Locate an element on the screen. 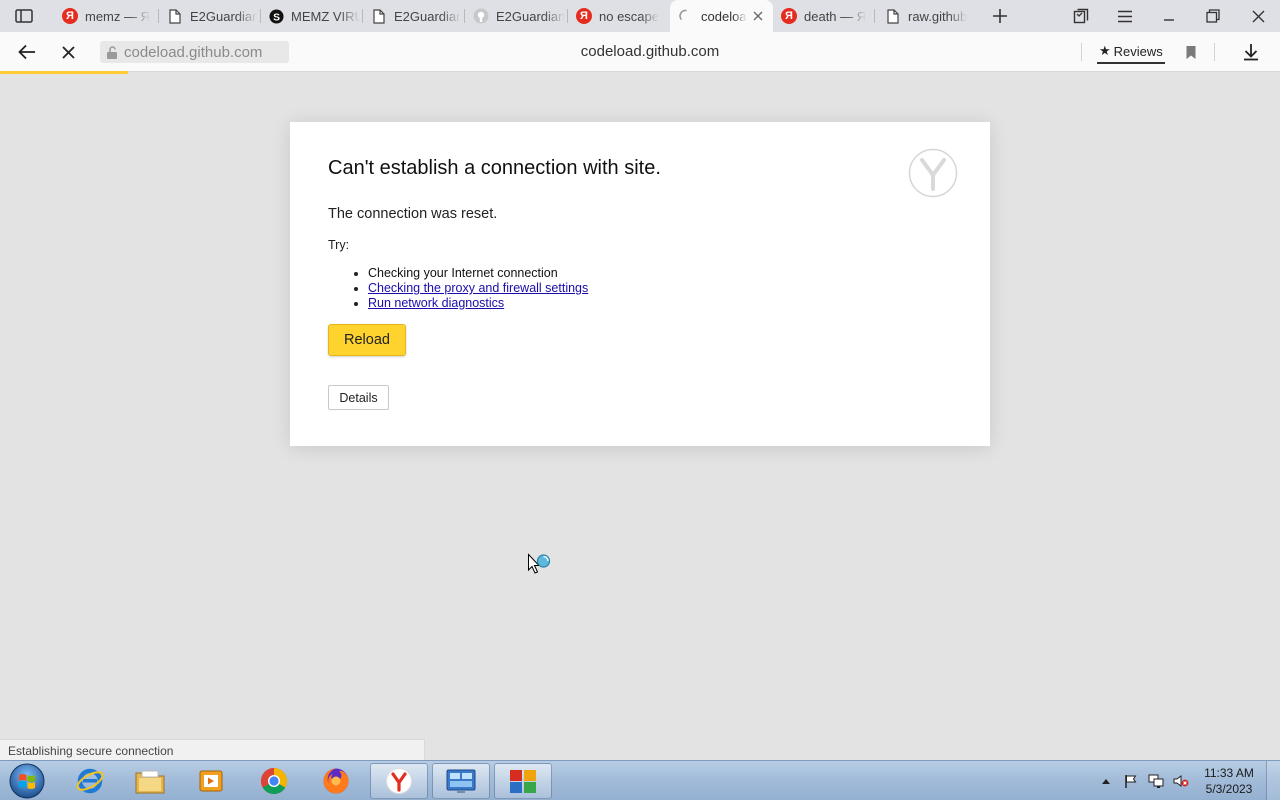 This screenshot has height=800, width=1280. reload-button: Reload is located at coordinates (367, 340).